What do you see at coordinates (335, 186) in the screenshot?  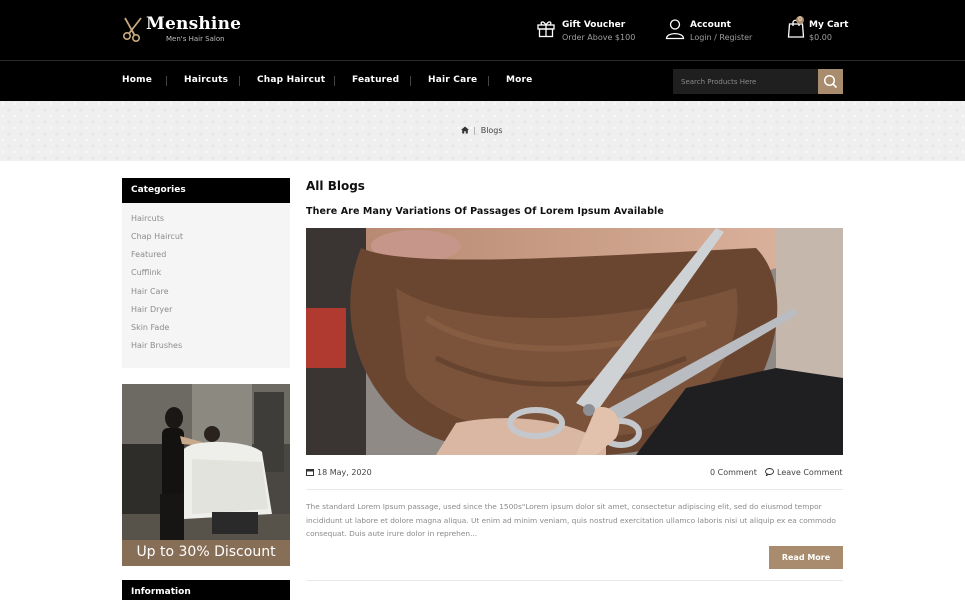 I see `page-title: All Blogs` at bounding box center [335, 186].